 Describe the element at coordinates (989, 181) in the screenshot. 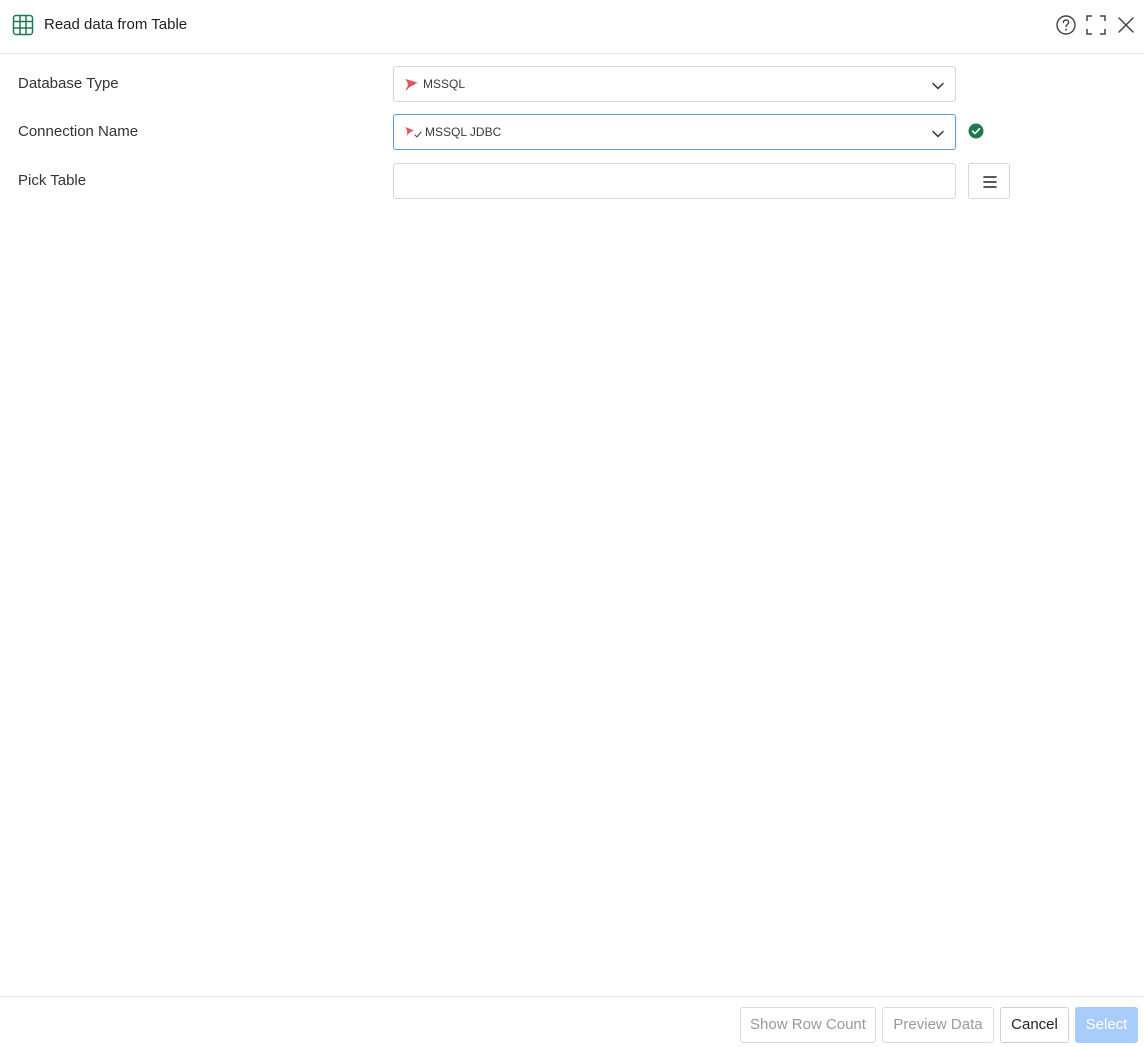

I see `browse-tables-button` at that location.